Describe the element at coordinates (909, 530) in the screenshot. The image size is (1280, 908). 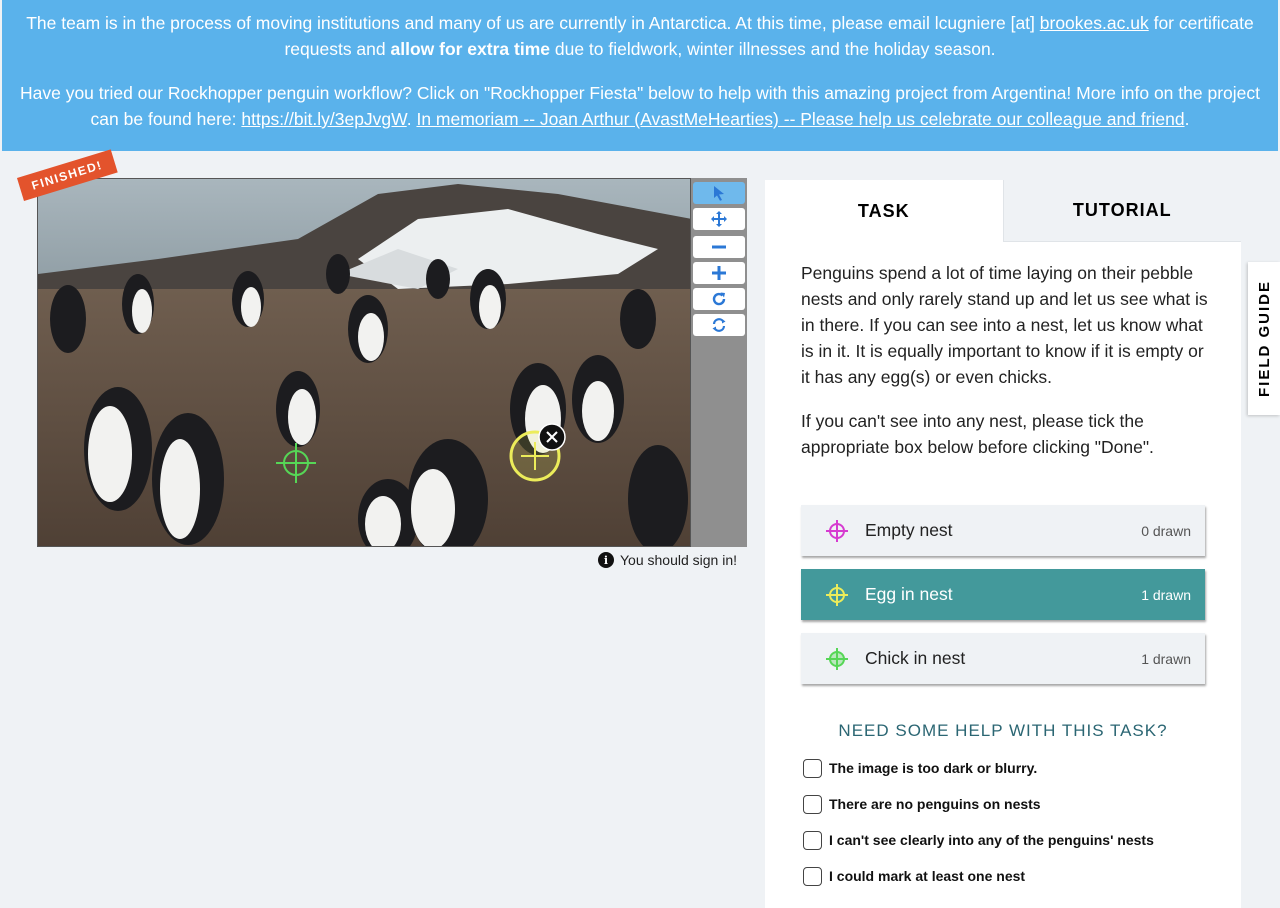
I see `choice-label: Empty nest` at that location.